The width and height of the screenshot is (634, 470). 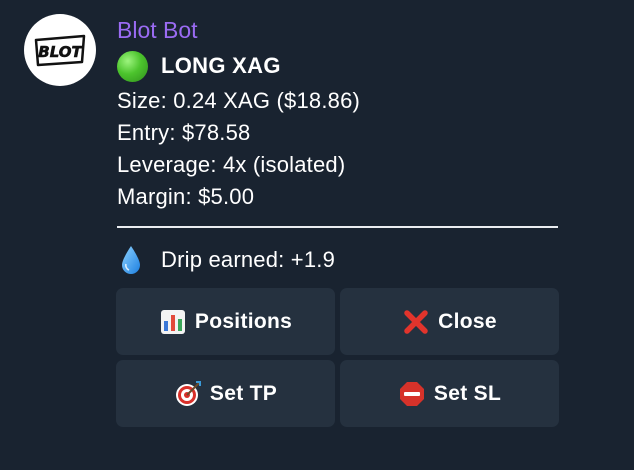 What do you see at coordinates (243, 321) in the screenshot?
I see `positions-button-label: Positions` at bounding box center [243, 321].